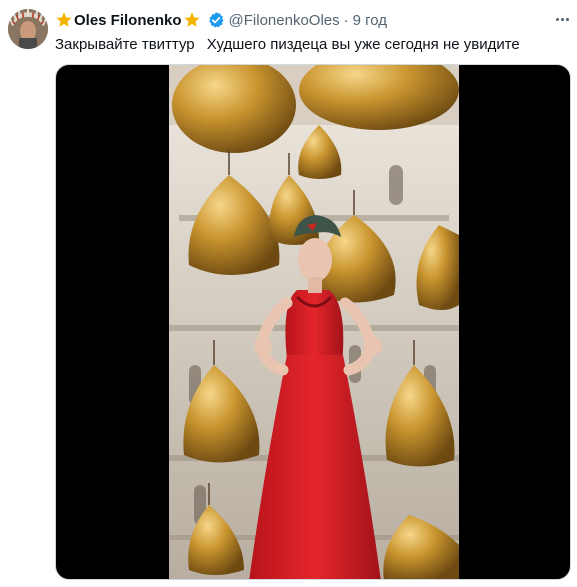 The image size is (577, 587). What do you see at coordinates (370, 20) in the screenshot?
I see `tweet-timestamp: 9 год` at bounding box center [370, 20].